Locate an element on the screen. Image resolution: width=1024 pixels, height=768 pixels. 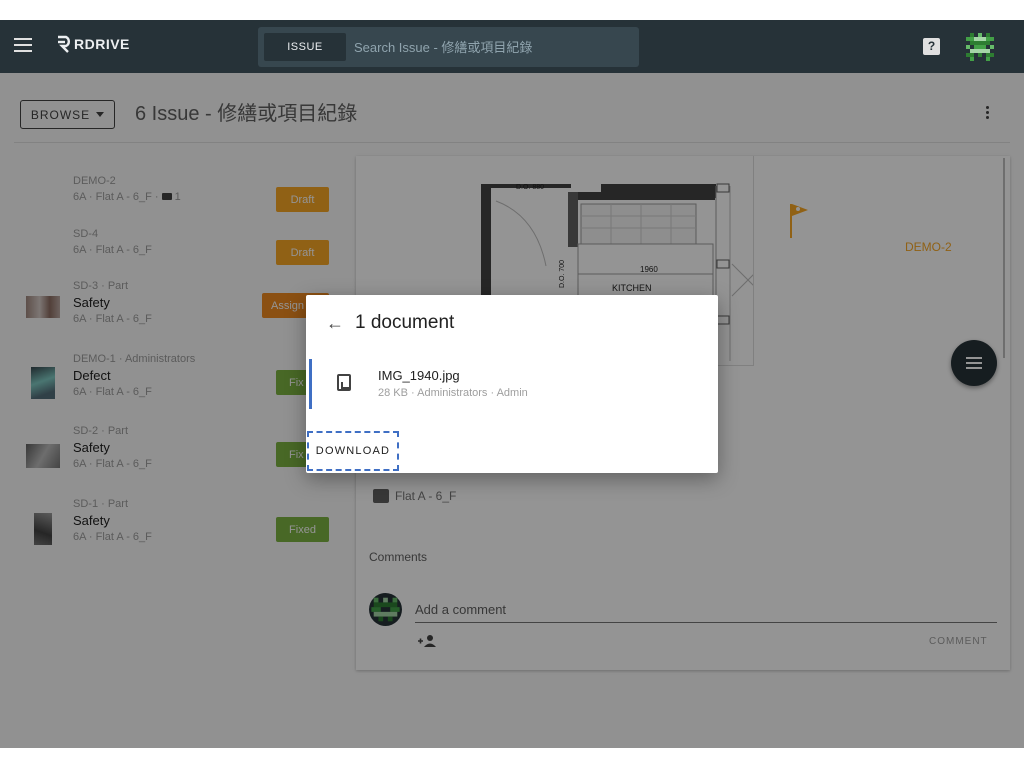
dialog-title: 1 document is located at coordinates (405, 322).